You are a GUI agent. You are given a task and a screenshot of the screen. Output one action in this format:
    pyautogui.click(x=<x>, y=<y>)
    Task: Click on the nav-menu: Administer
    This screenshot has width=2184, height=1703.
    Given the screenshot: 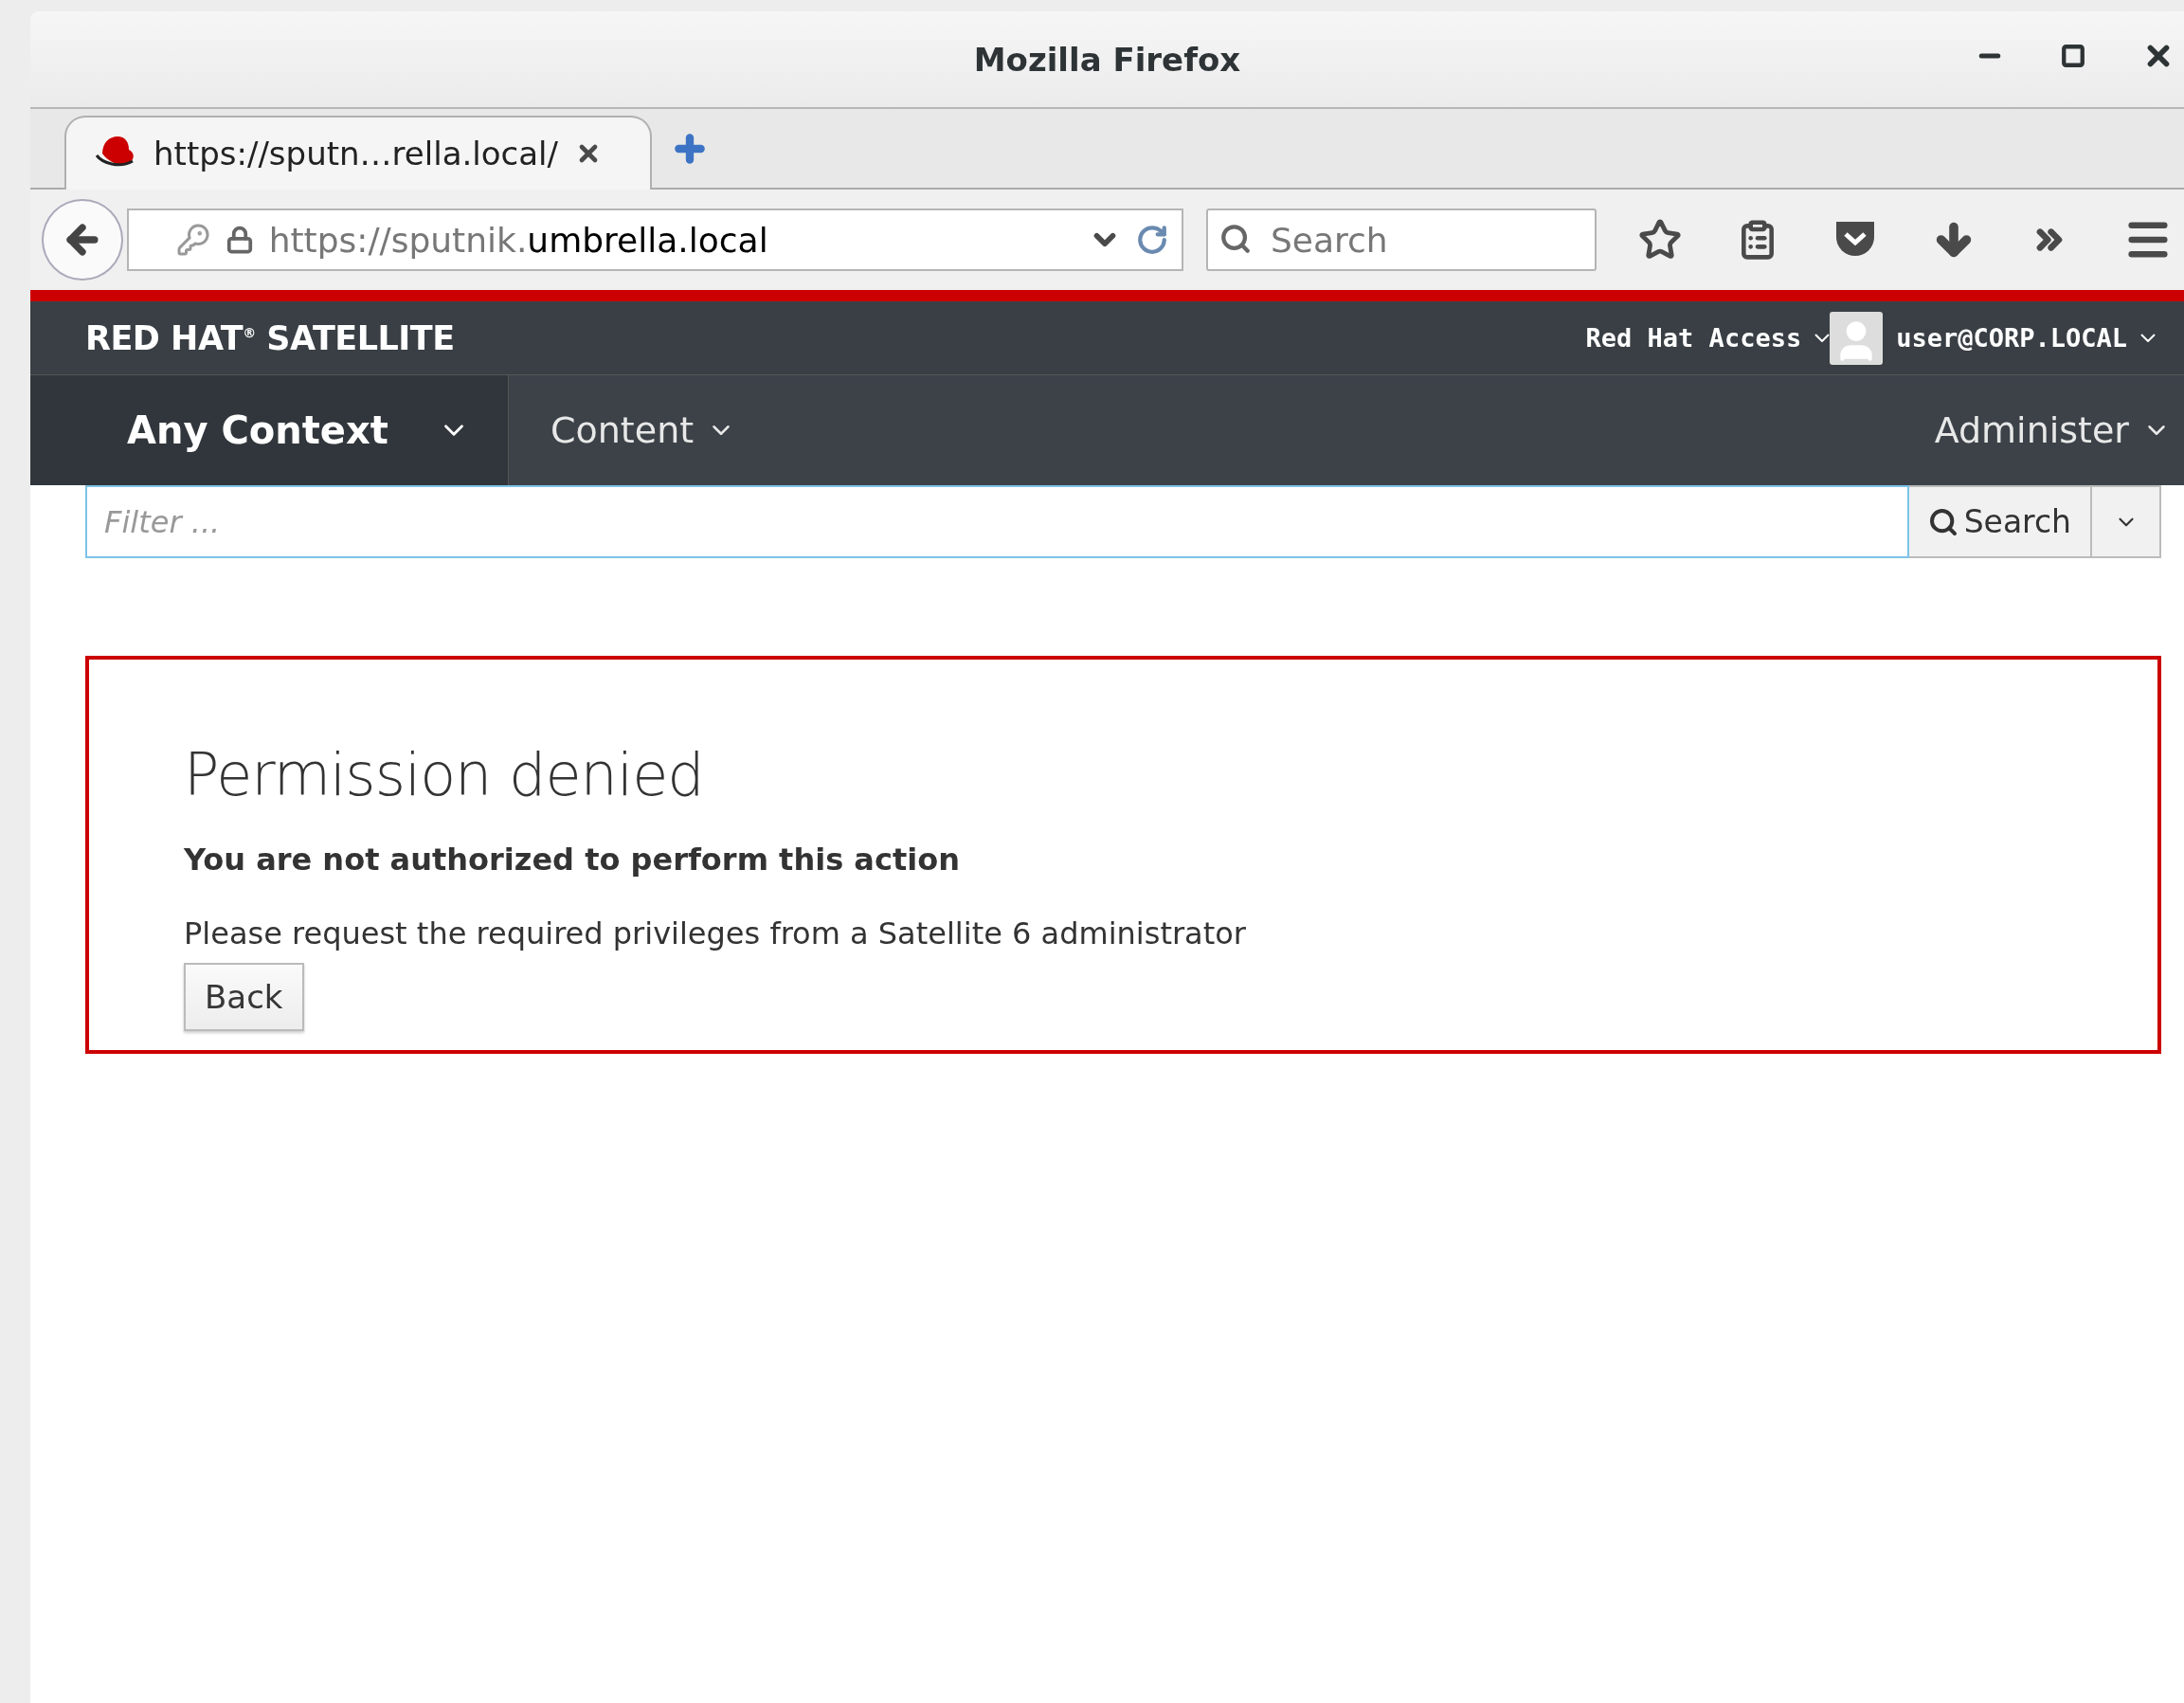 What is the action you would take?
    pyautogui.click(x=2038, y=430)
    